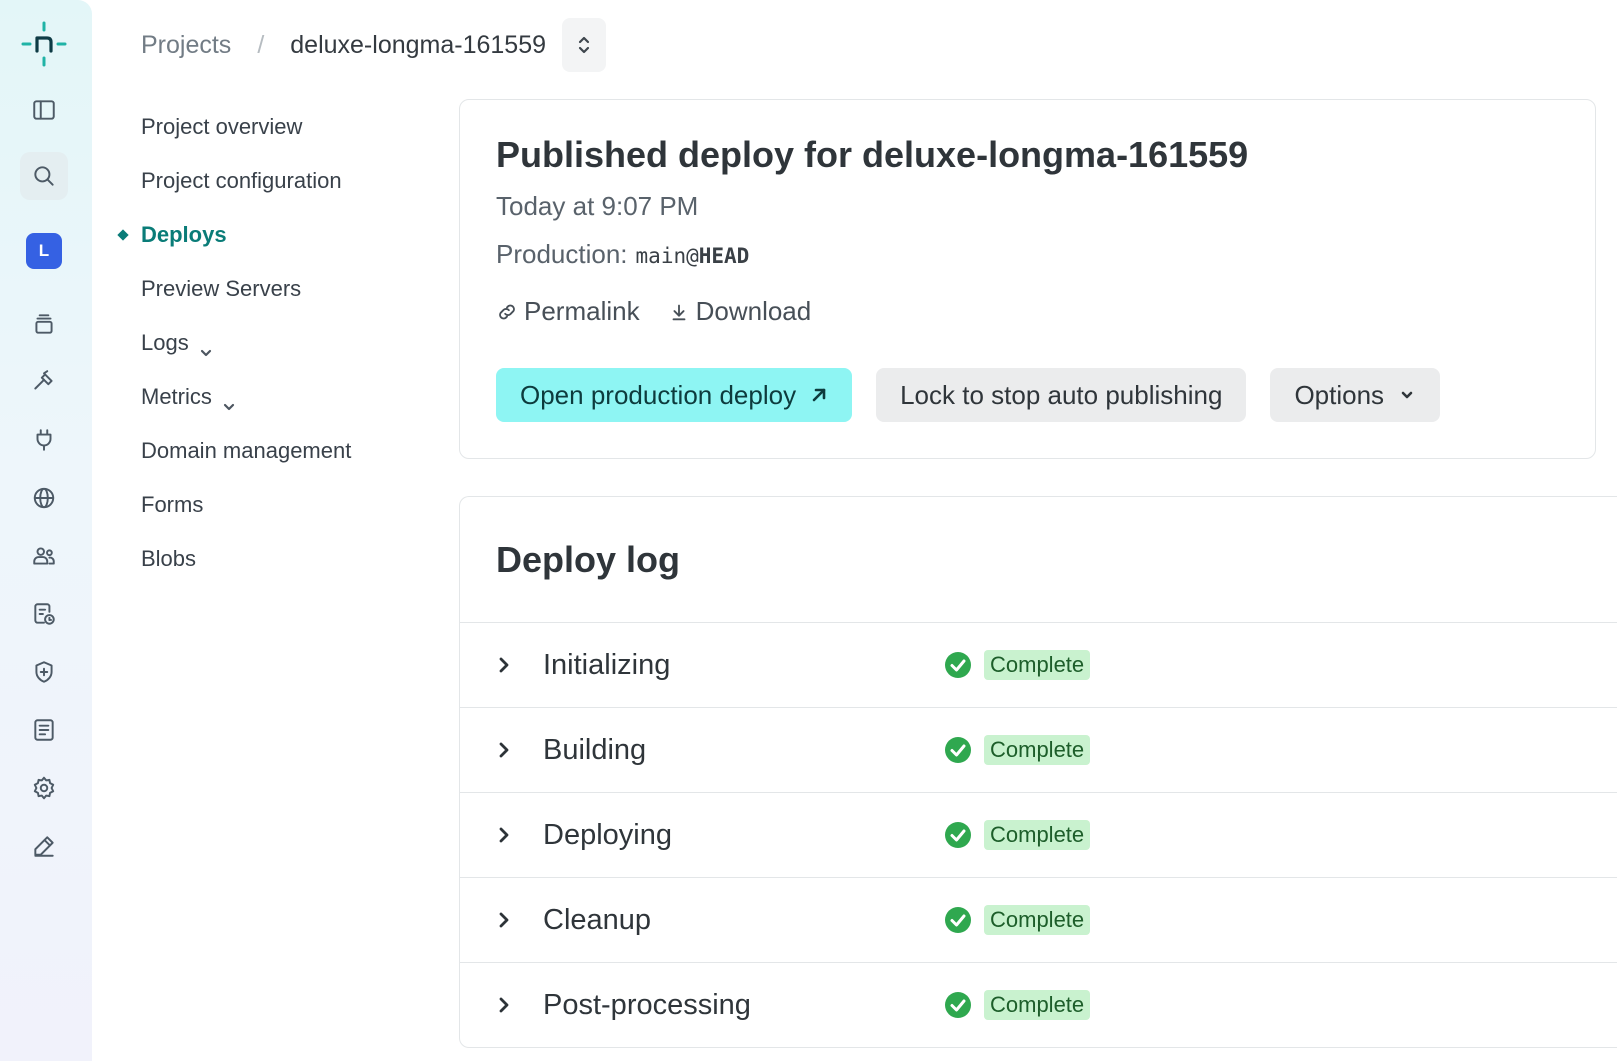 This screenshot has width=1617, height=1061. Describe the element at coordinates (679, 312) in the screenshot. I see `download-icon` at that location.